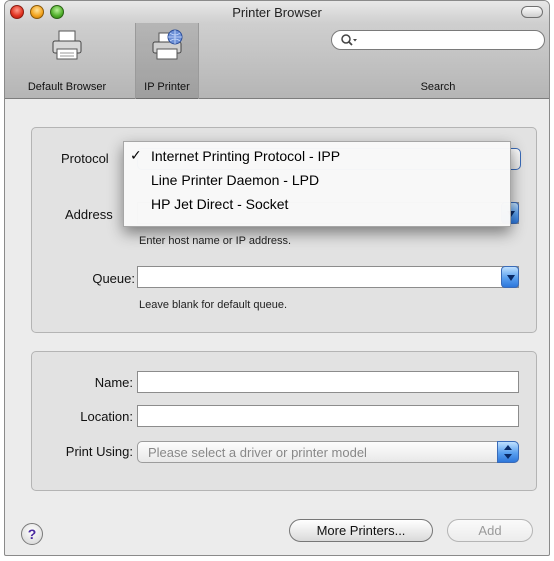 This screenshot has width=554, height=561. What do you see at coordinates (167, 87) in the screenshot?
I see `ip-printer-label: IP Printer` at bounding box center [167, 87].